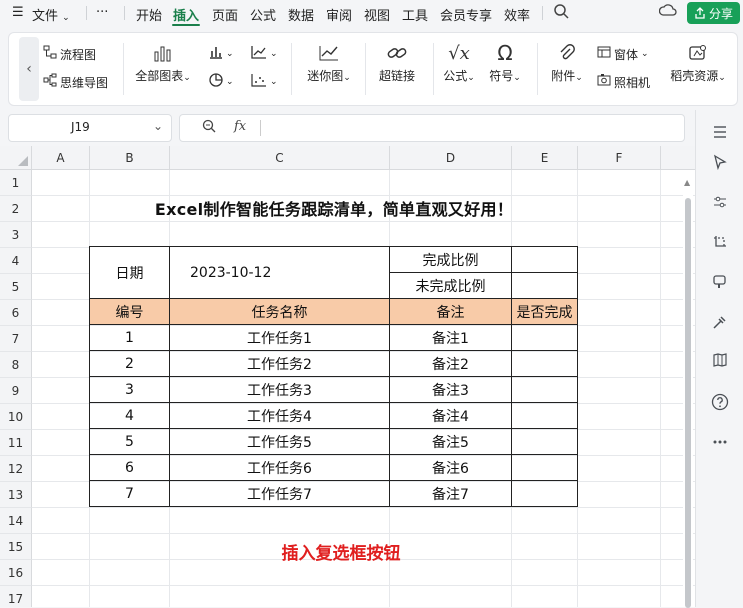  I want to click on more-menu: ···, so click(102, 12).